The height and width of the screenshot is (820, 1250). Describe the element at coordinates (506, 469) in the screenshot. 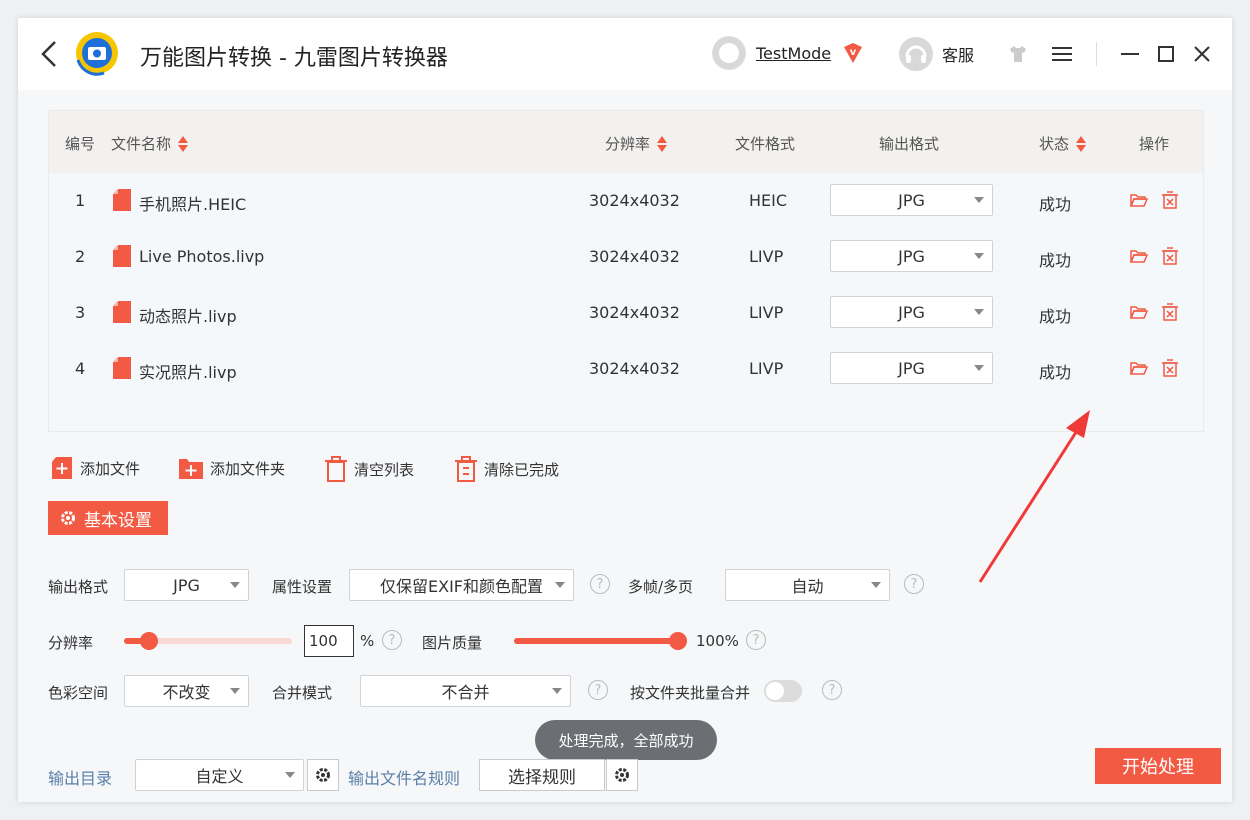

I see `clear-completed-button: 清除已完成` at that location.